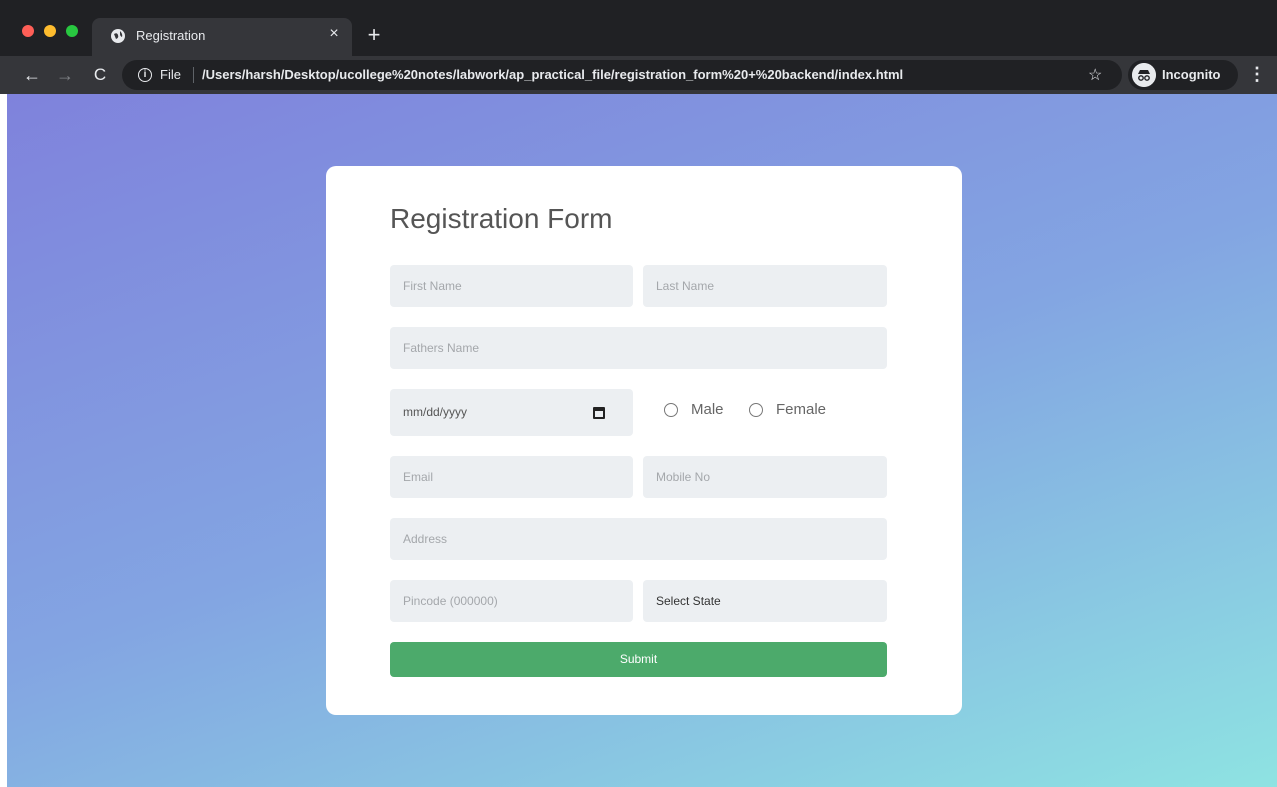 The height and width of the screenshot is (787, 1277). What do you see at coordinates (171, 35) in the screenshot?
I see `tab-title: Registration` at bounding box center [171, 35].